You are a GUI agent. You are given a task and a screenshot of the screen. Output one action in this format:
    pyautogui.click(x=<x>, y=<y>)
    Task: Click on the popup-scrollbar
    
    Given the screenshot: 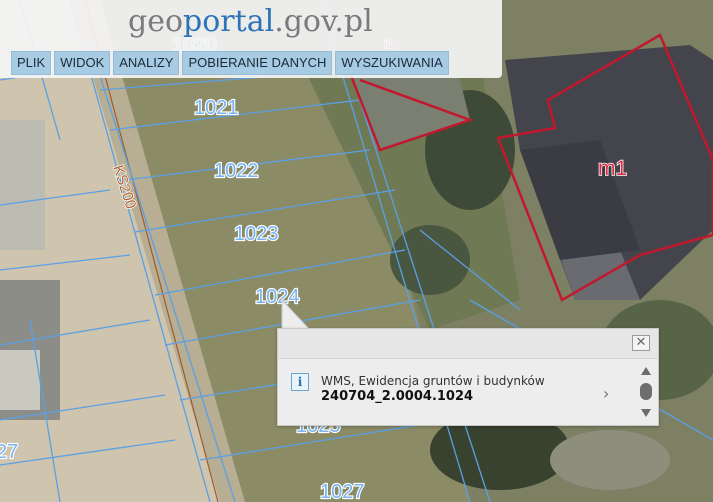 What is the action you would take?
    pyautogui.click(x=646, y=394)
    